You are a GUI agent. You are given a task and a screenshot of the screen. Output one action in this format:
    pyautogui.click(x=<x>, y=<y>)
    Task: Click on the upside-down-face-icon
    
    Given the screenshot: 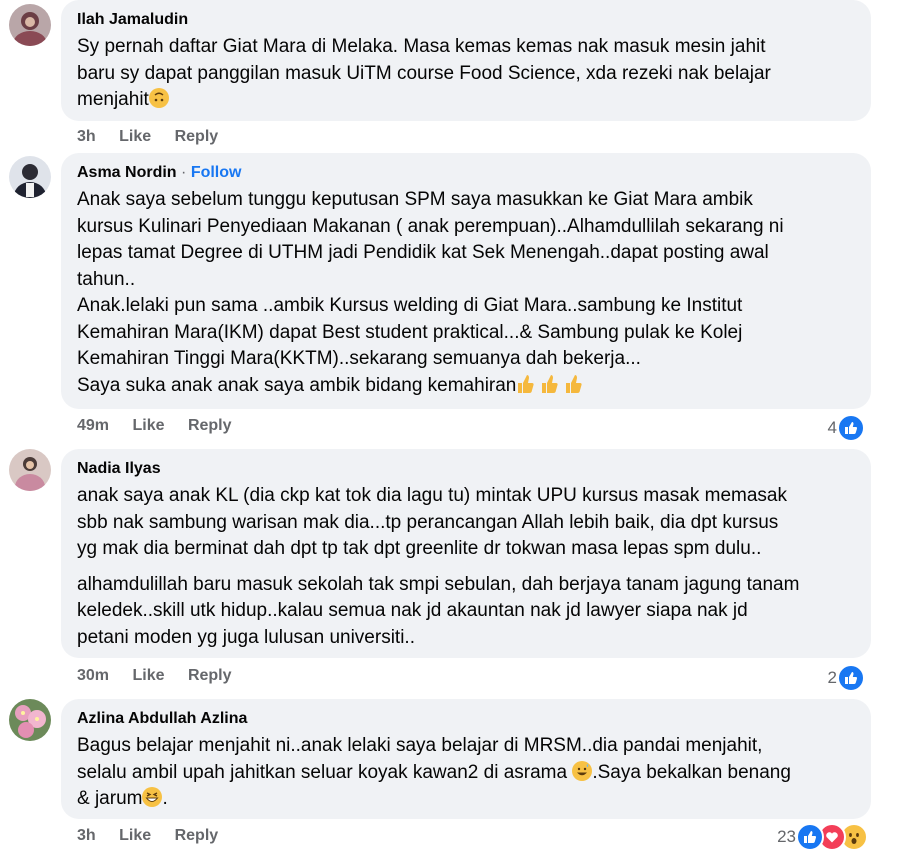 What is the action you would take?
    pyautogui.click(x=158, y=98)
    